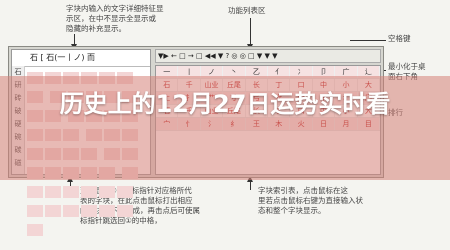 The image size is (450, 250). Describe the element at coordinates (268, 56) in the screenshot. I see `function-toolbar: ▼▶ ← □ → □ ◀◀ ▼ ? ◎ ◎ □ ▼ ▼ ▼` at that location.